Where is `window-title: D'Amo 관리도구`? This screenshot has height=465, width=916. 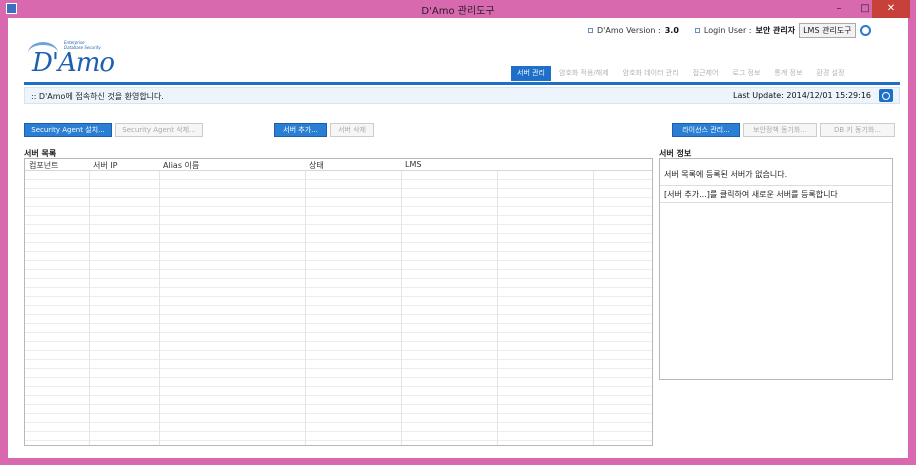 window-title: D'Amo 관리도구 is located at coordinates (458, 11).